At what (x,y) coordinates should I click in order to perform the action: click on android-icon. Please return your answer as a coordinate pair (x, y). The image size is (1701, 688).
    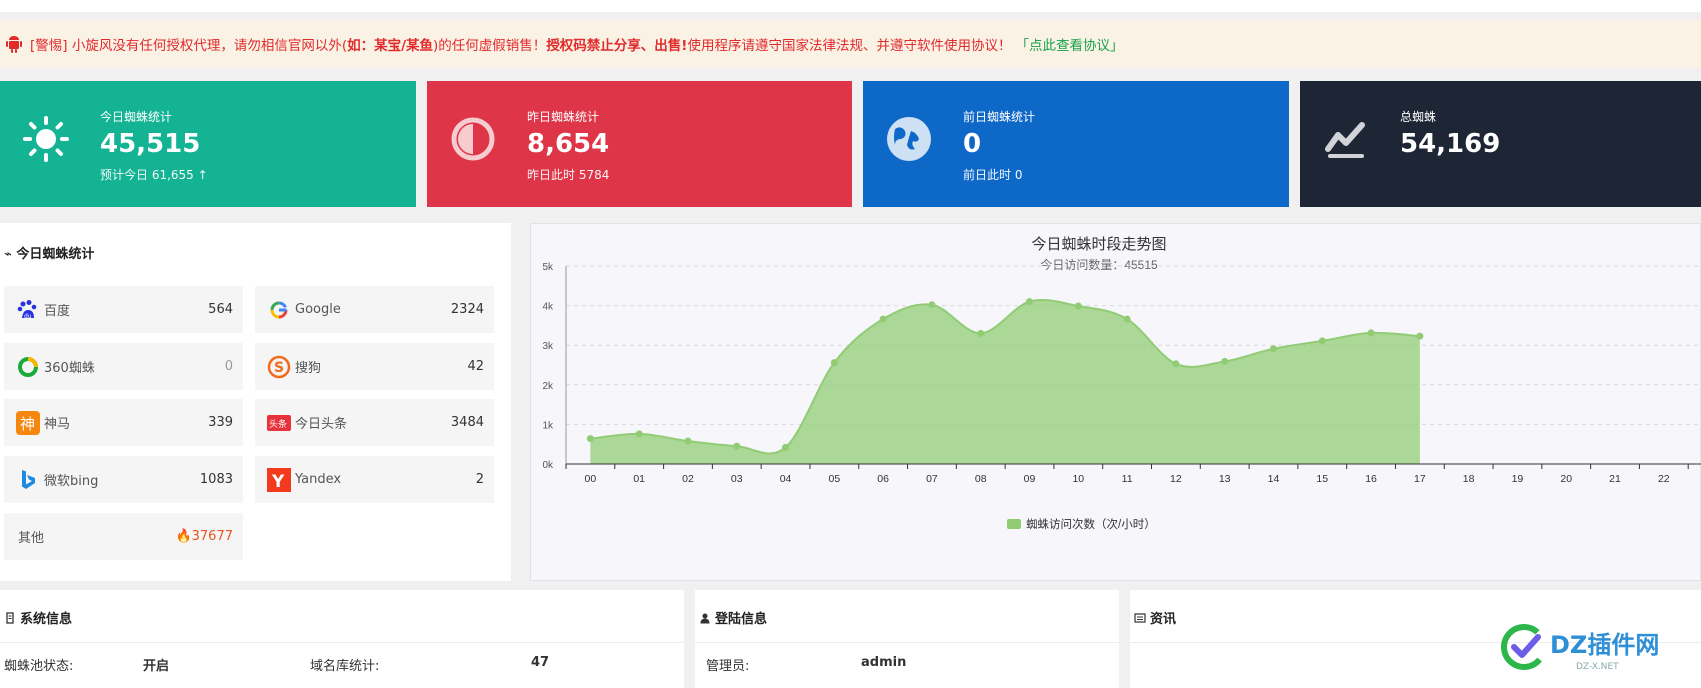
    Looking at the image, I should click on (14, 44).